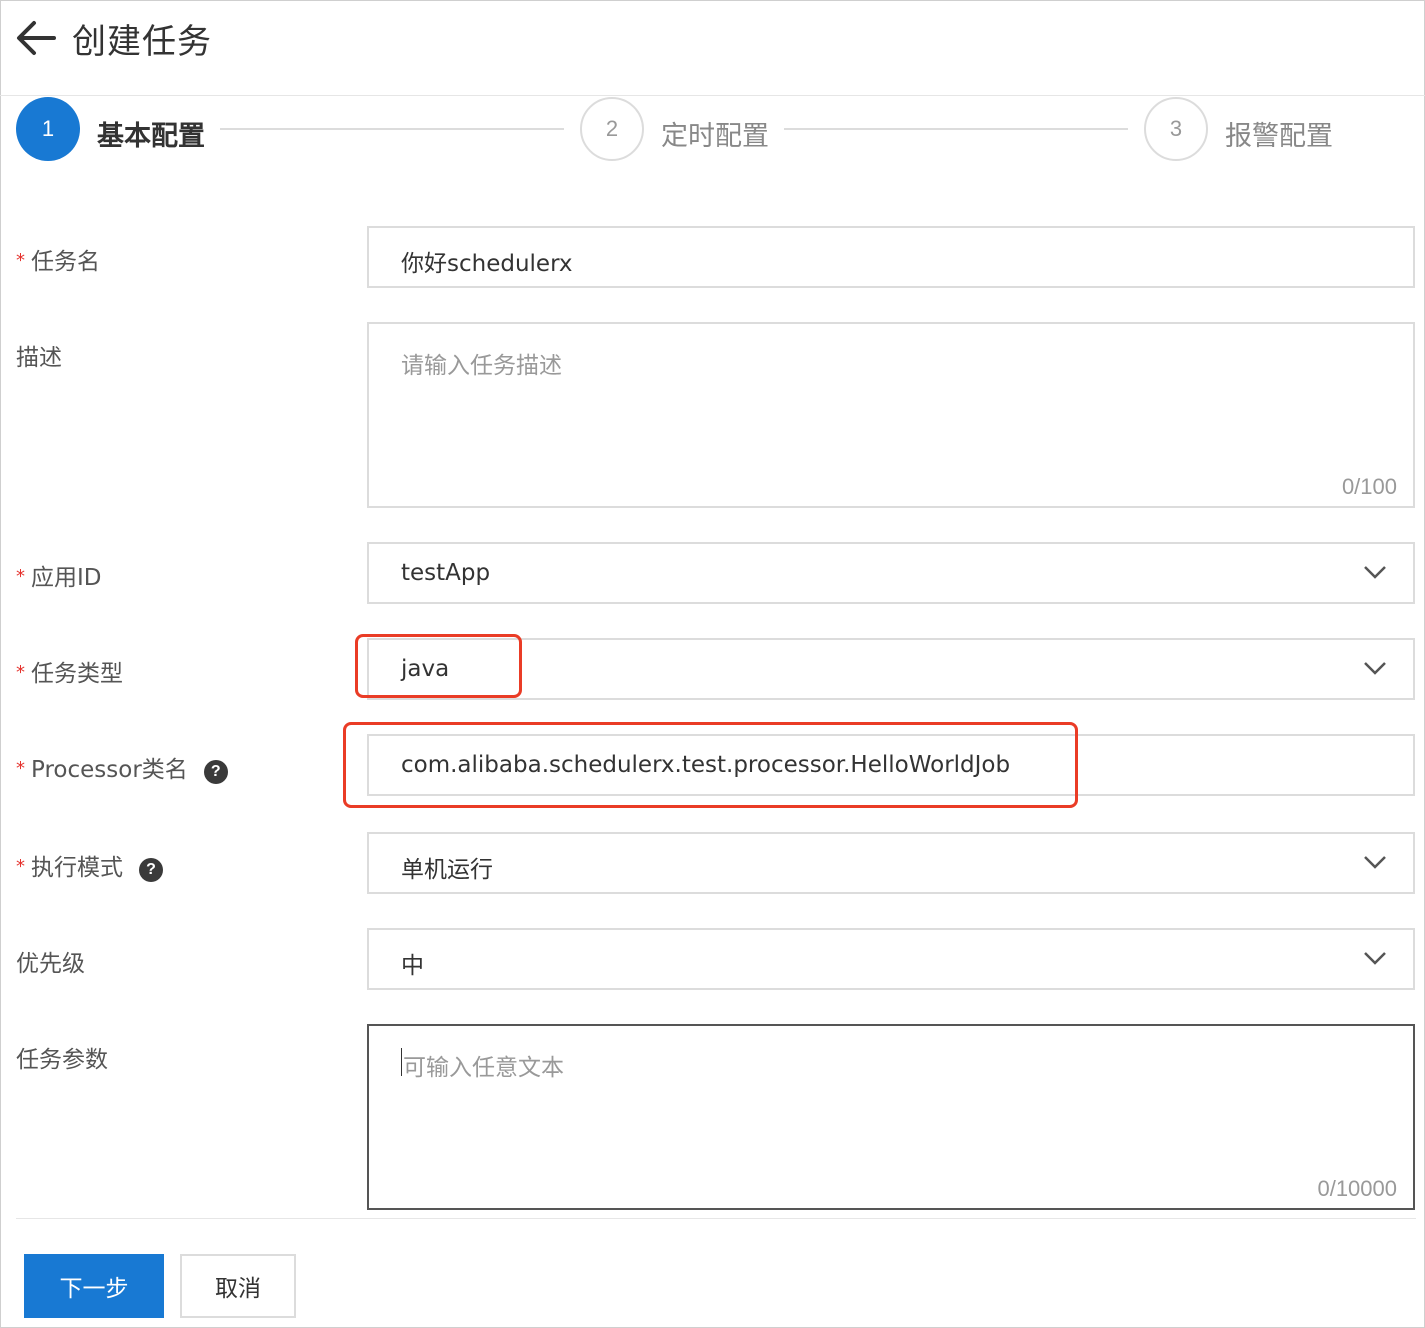 Image resolution: width=1425 pixels, height=1328 pixels. I want to click on cancel-button: 取消, so click(238, 1286).